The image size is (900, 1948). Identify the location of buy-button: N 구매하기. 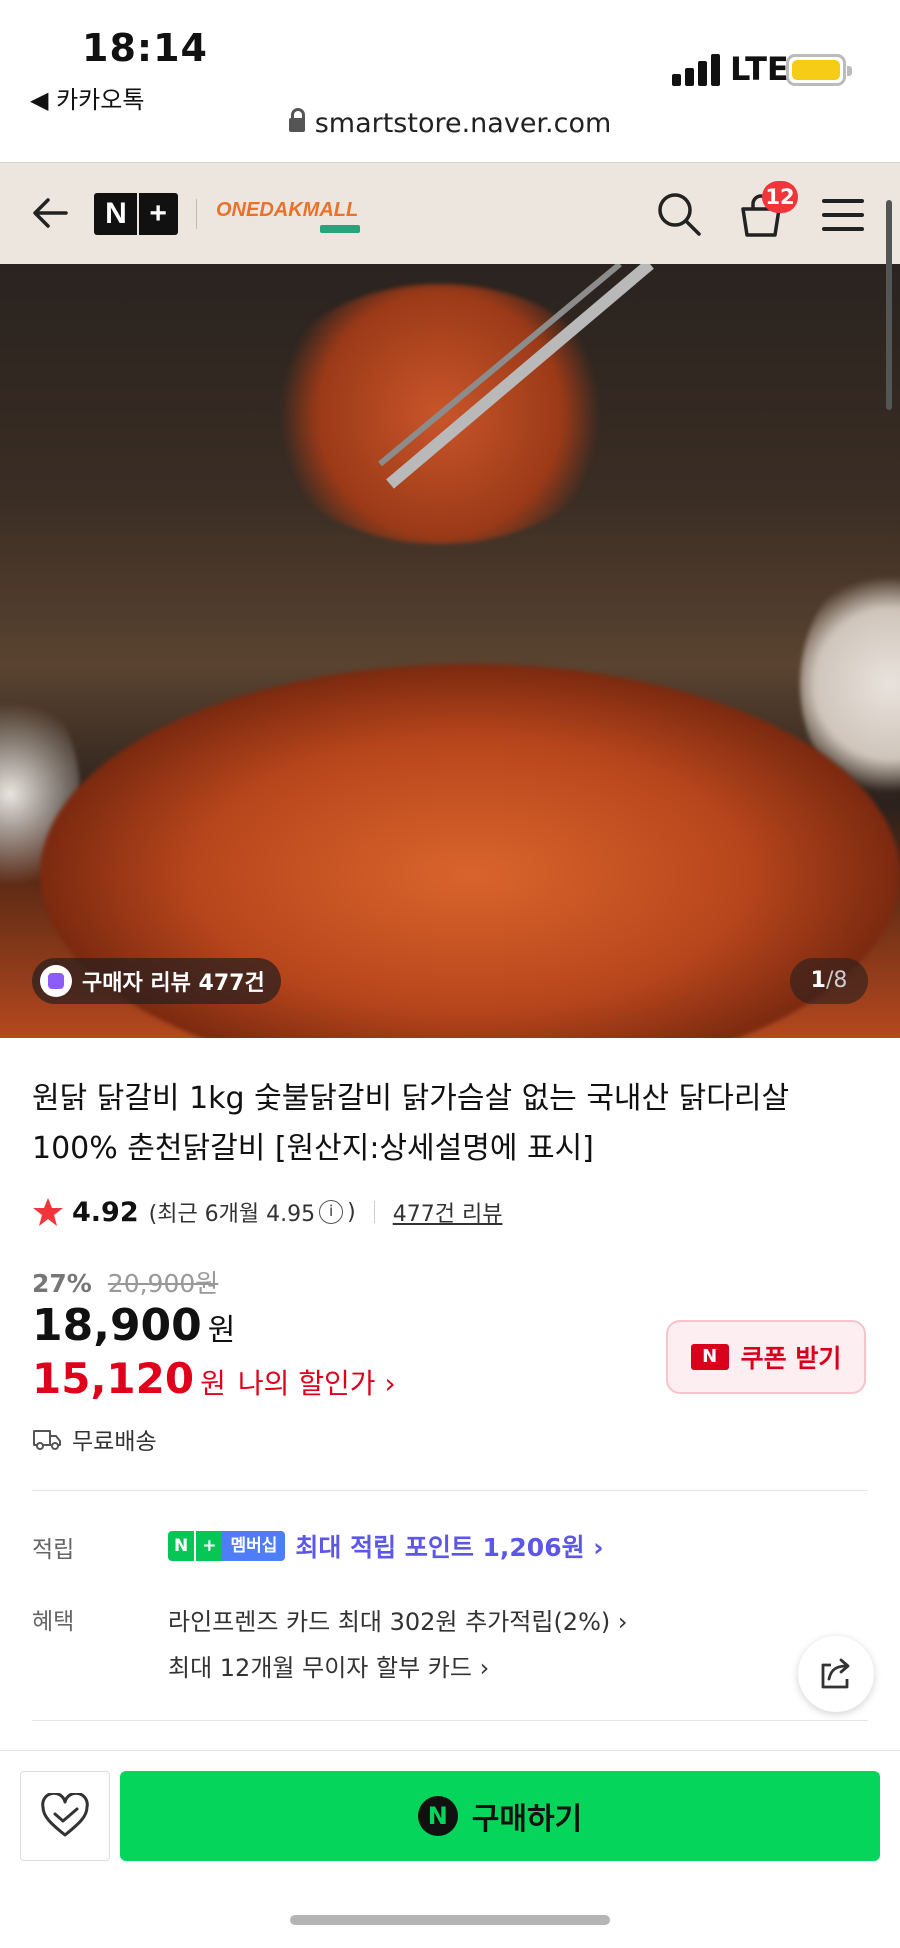
(500, 1816).